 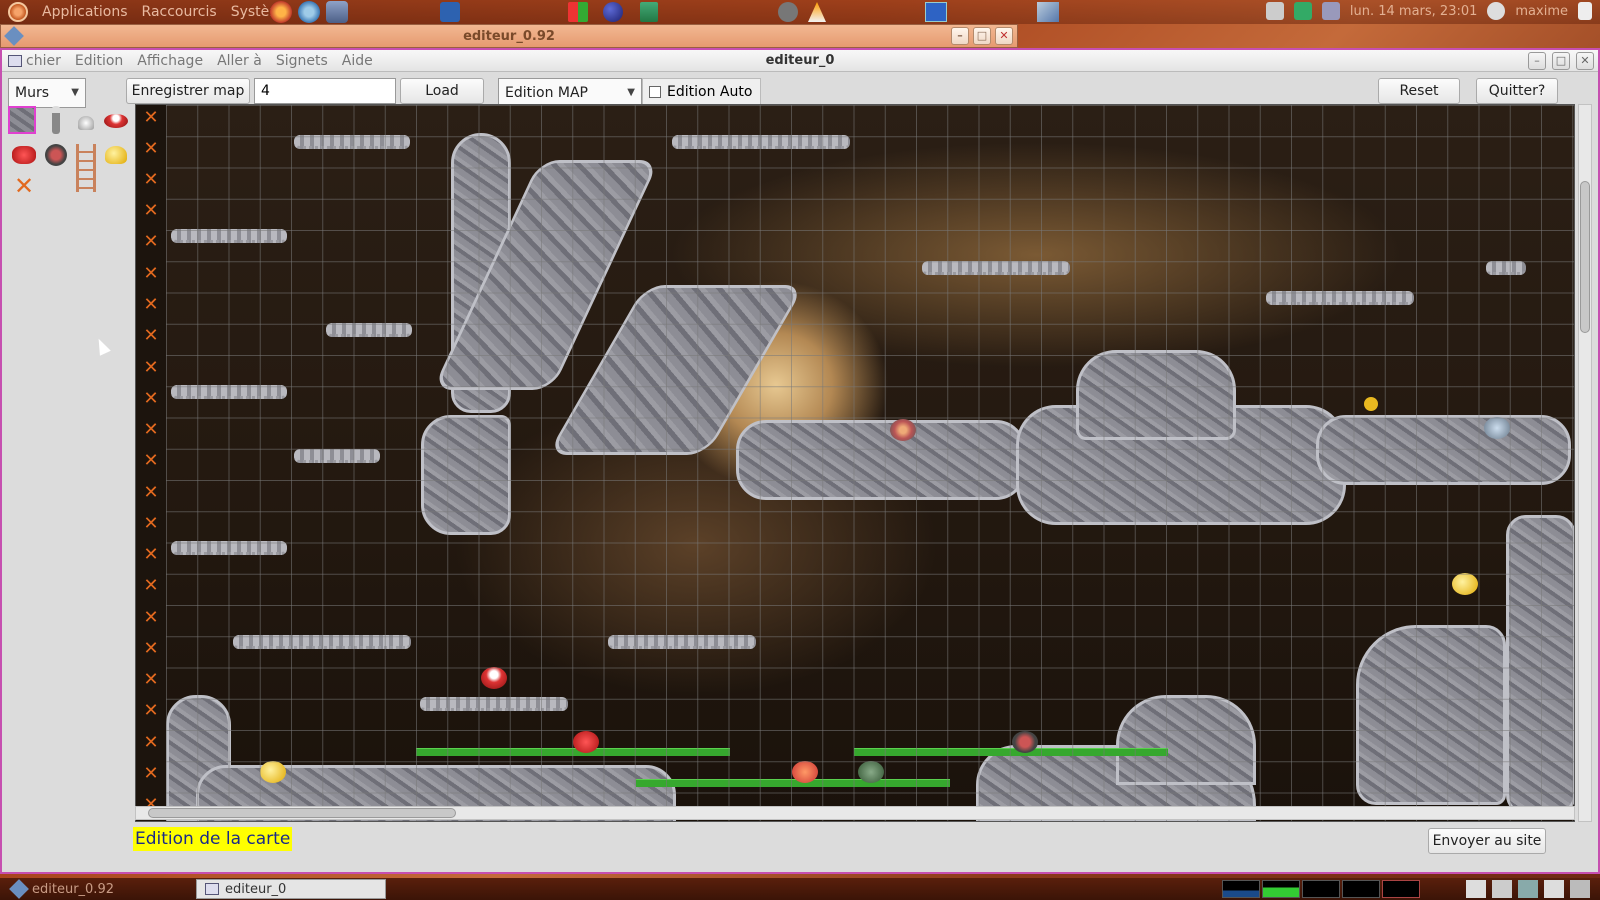 I want to click on username-text: maxime, so click(x=1541, y=11).